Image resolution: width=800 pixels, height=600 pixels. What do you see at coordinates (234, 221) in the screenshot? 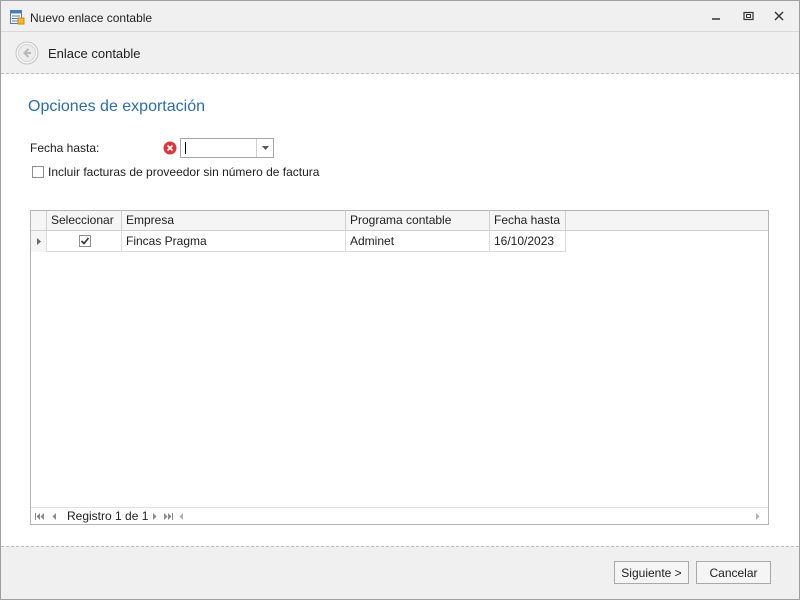
I see `column-header-empresa: Empresa` at bounding box center [234, 221].